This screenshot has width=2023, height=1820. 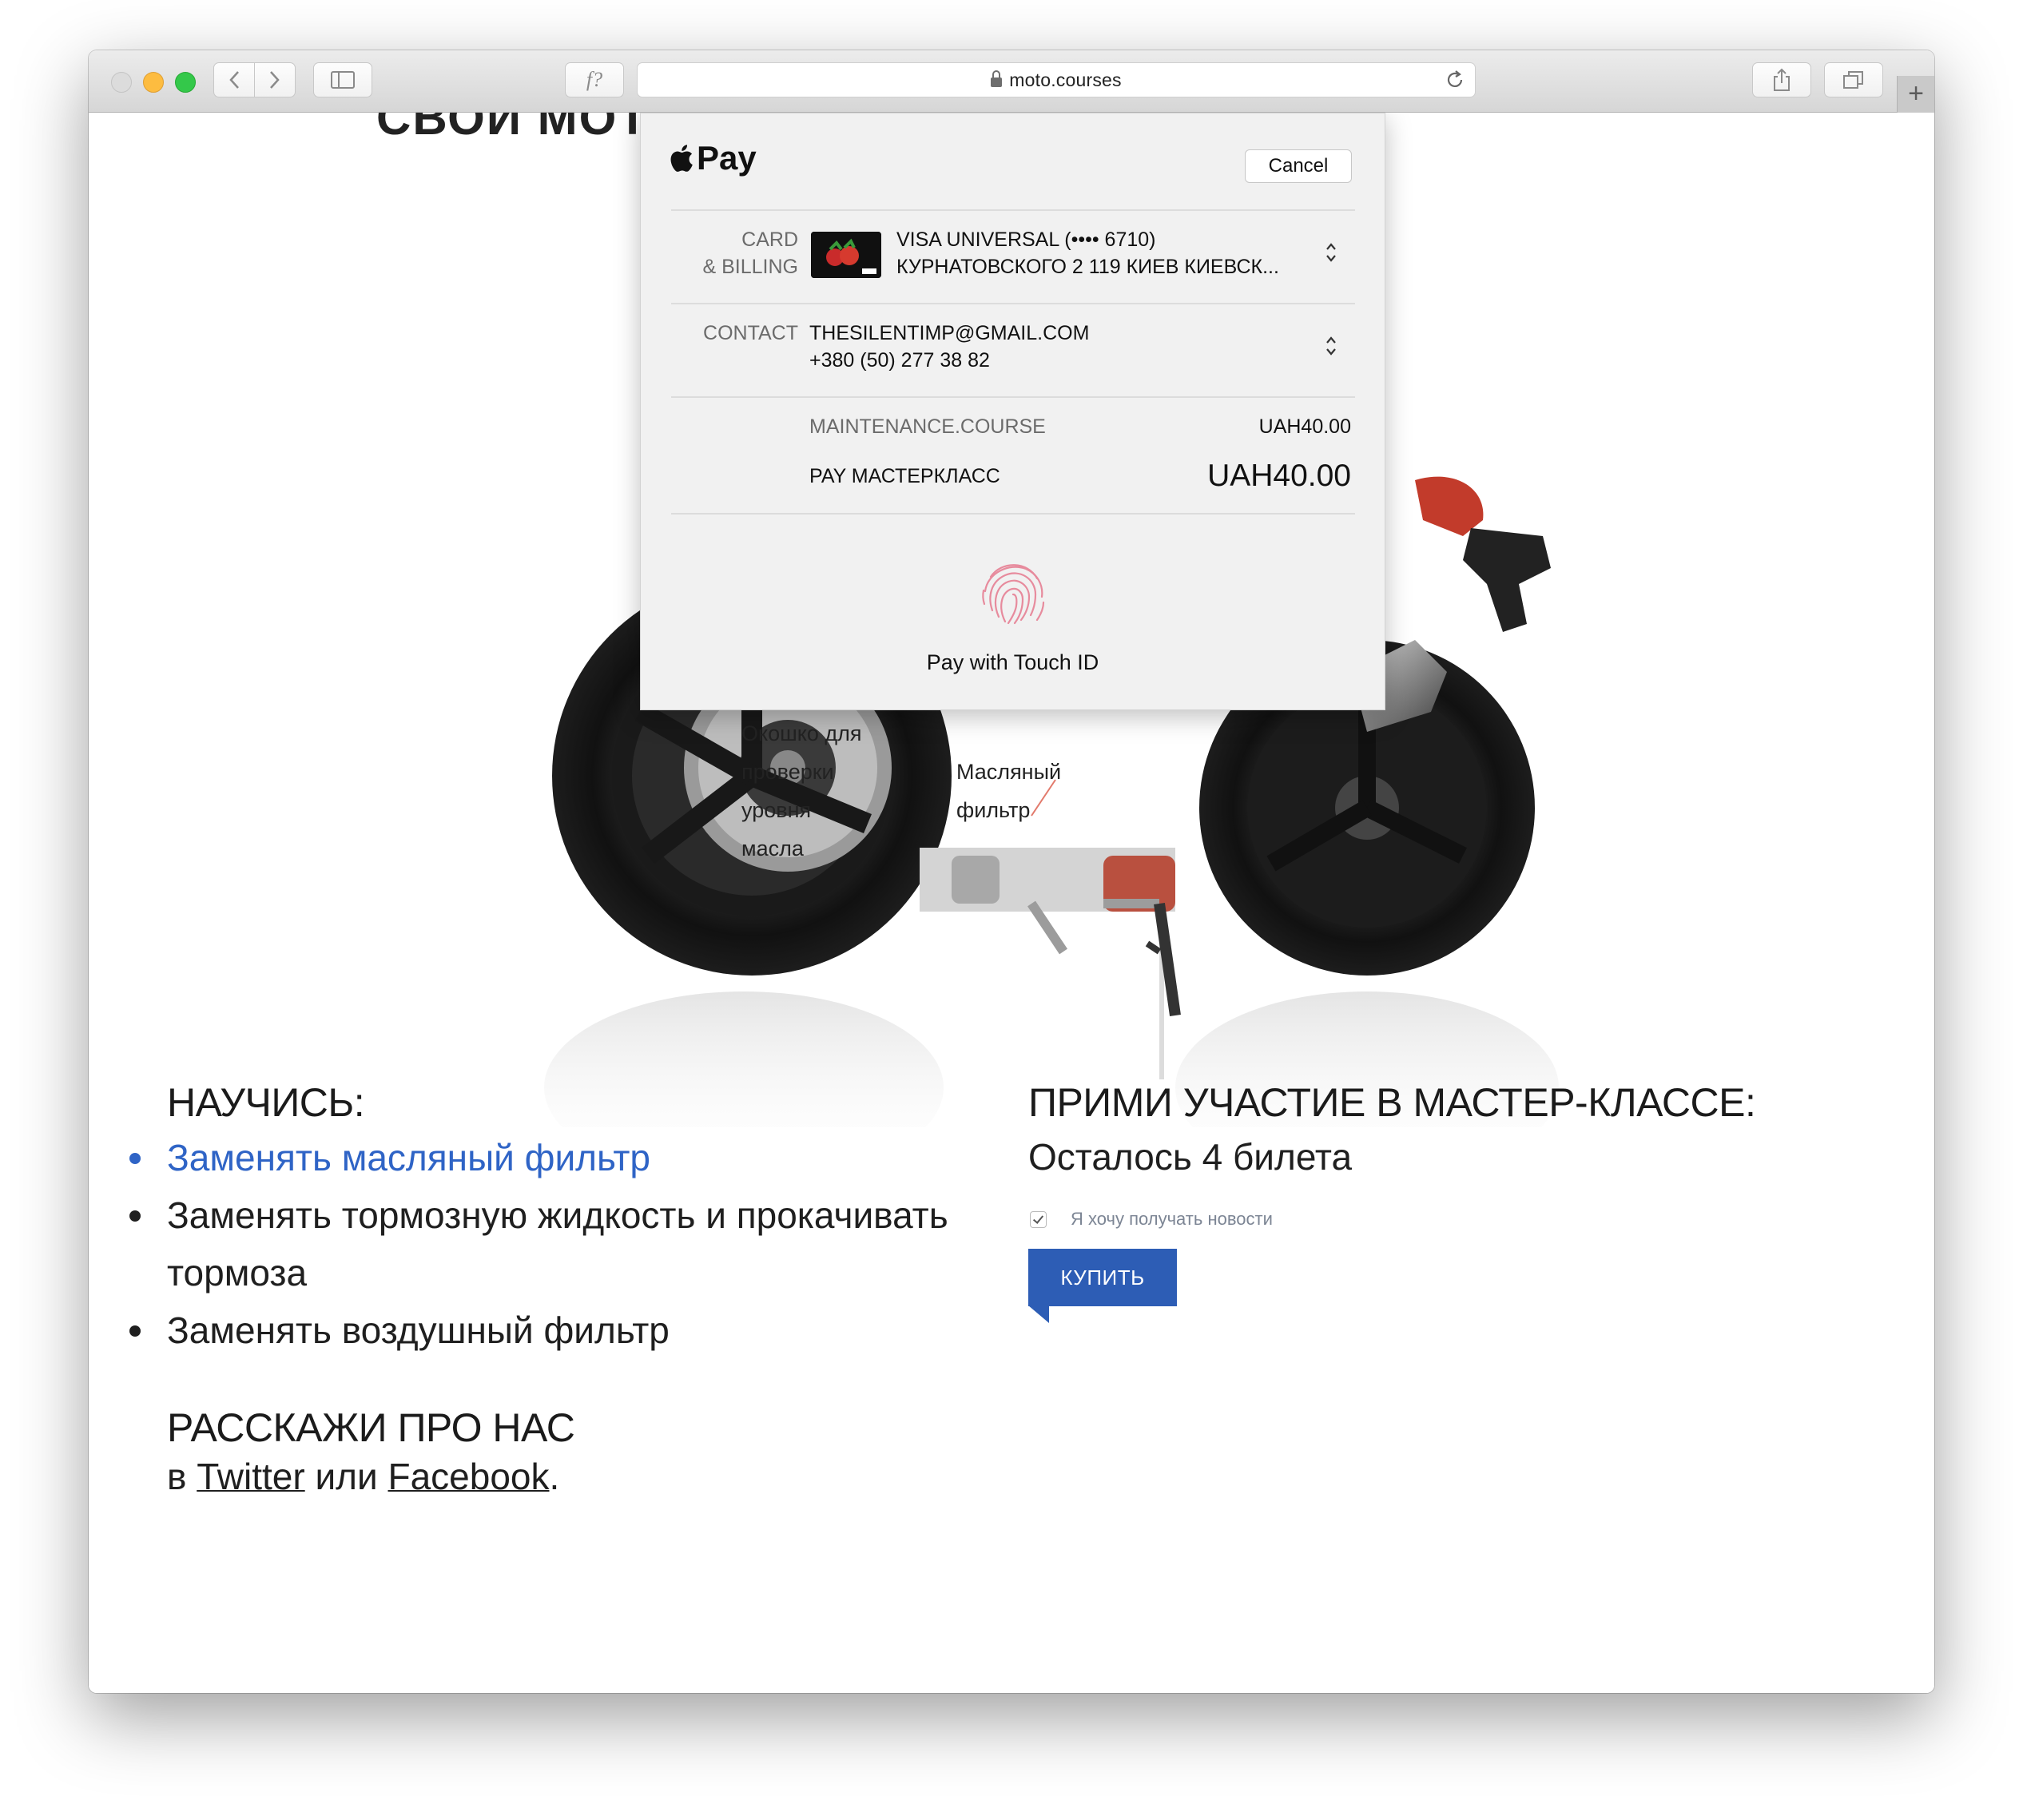 What do you see at coordinates (899, 360) in the screenshot?
I see `contact-phone: +380 (50) 277 38 82` at bounding box center [899, 360].